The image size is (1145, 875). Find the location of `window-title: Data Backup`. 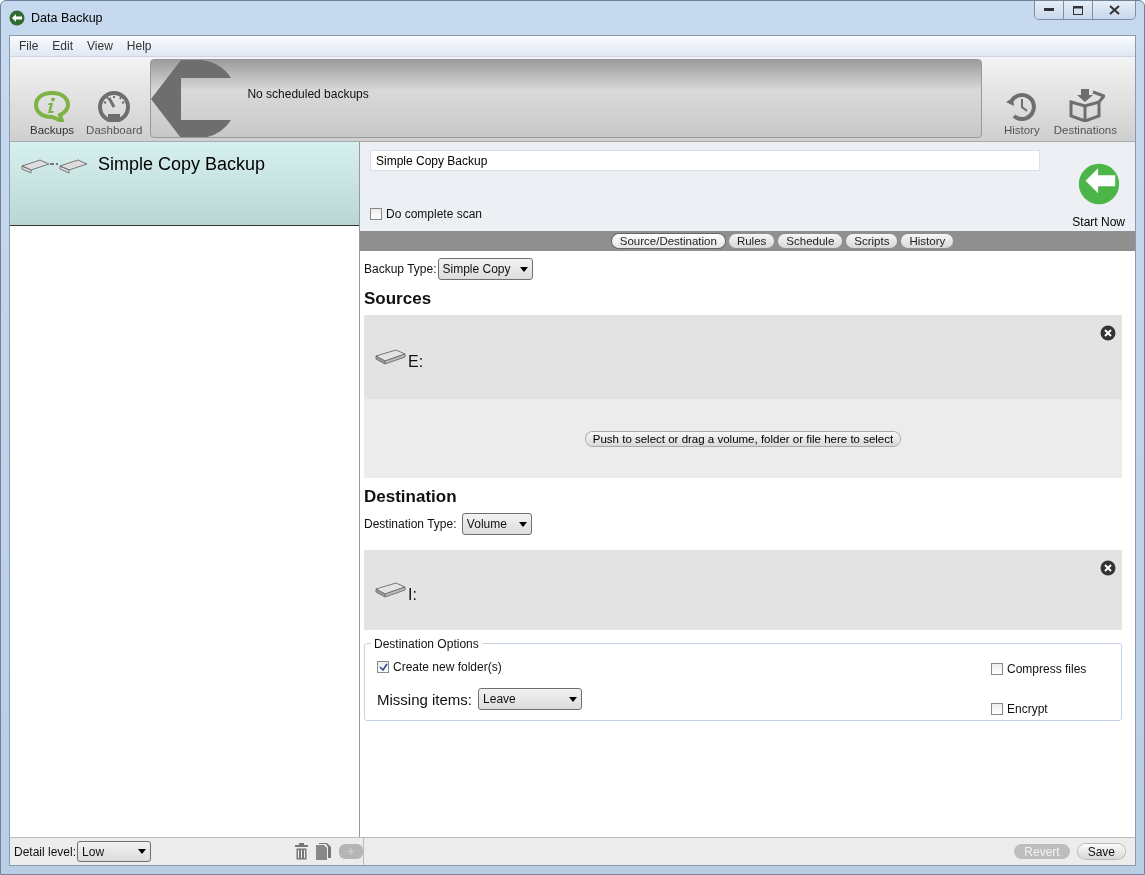

window-title: Data Backup is located at coordinates (67, 18).